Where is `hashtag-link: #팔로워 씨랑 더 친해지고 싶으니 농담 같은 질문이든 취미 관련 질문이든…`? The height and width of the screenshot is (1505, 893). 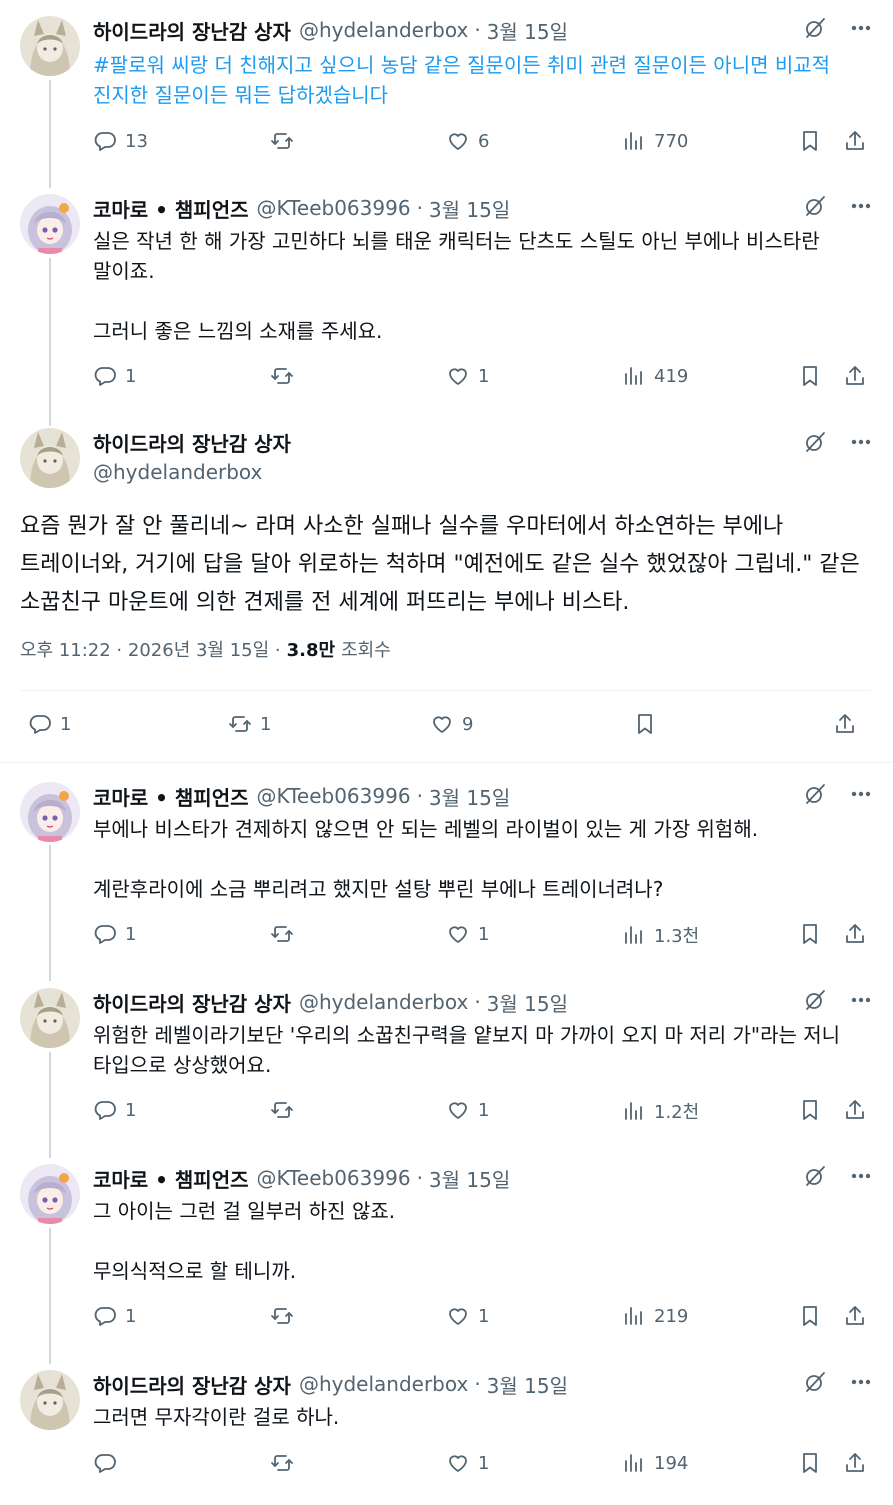
hashtag-link: #팔로워 씨랑 더 친해지고 싶으니 농담 같은 질문이든 취미 관련 질문이든… is located at coordinates (461, 80).